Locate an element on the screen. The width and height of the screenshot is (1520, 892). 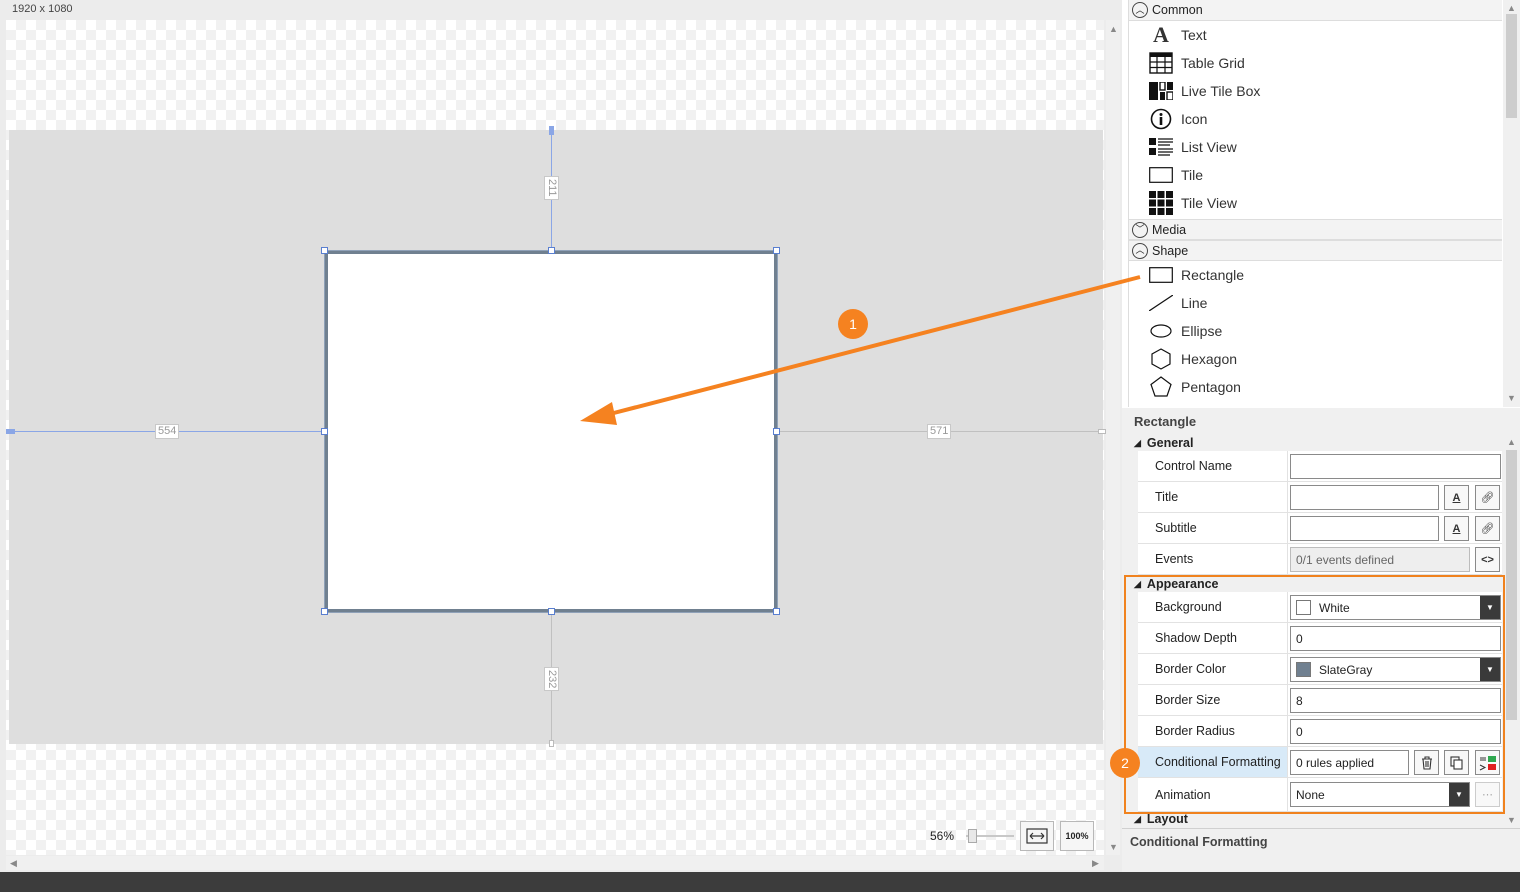
title-format-button: A is located at coordinates (1456, 497).